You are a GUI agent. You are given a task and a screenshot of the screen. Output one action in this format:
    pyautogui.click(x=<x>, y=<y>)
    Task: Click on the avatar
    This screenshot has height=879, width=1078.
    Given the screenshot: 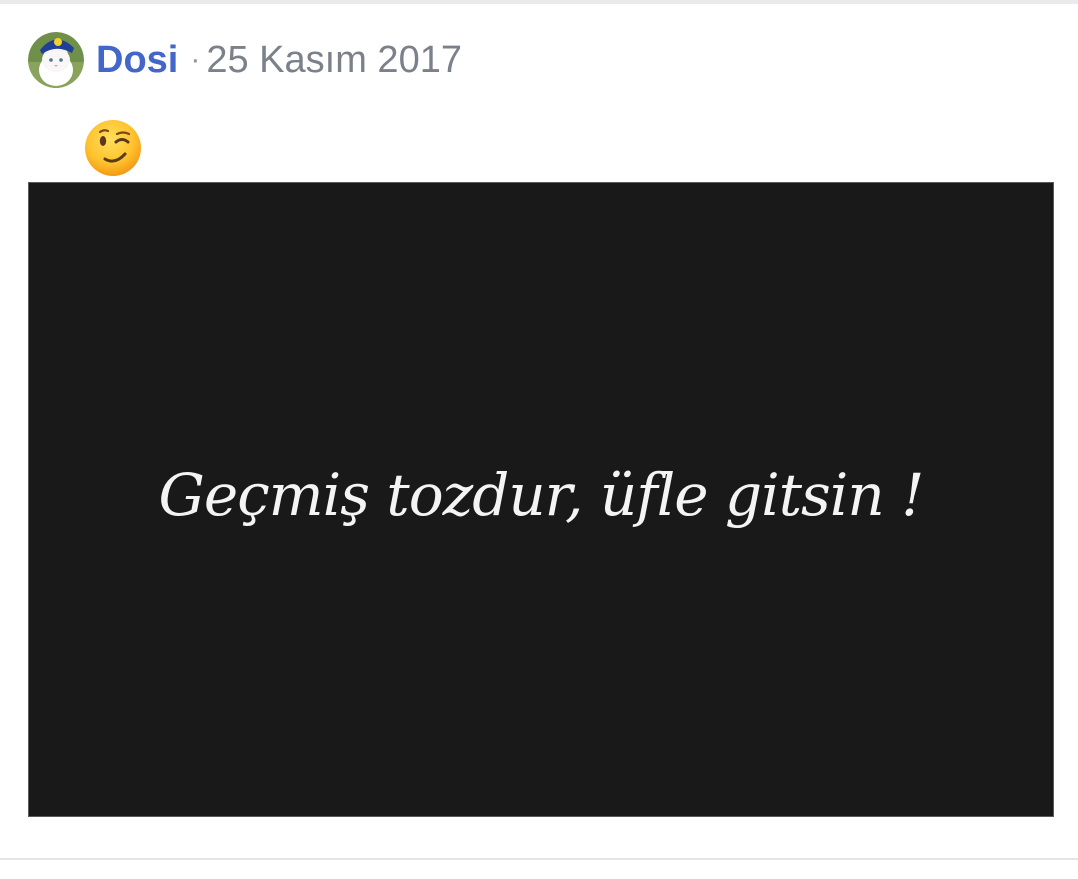 What is the action you would take?
    pyautogui.click(x=56, y=60)
    